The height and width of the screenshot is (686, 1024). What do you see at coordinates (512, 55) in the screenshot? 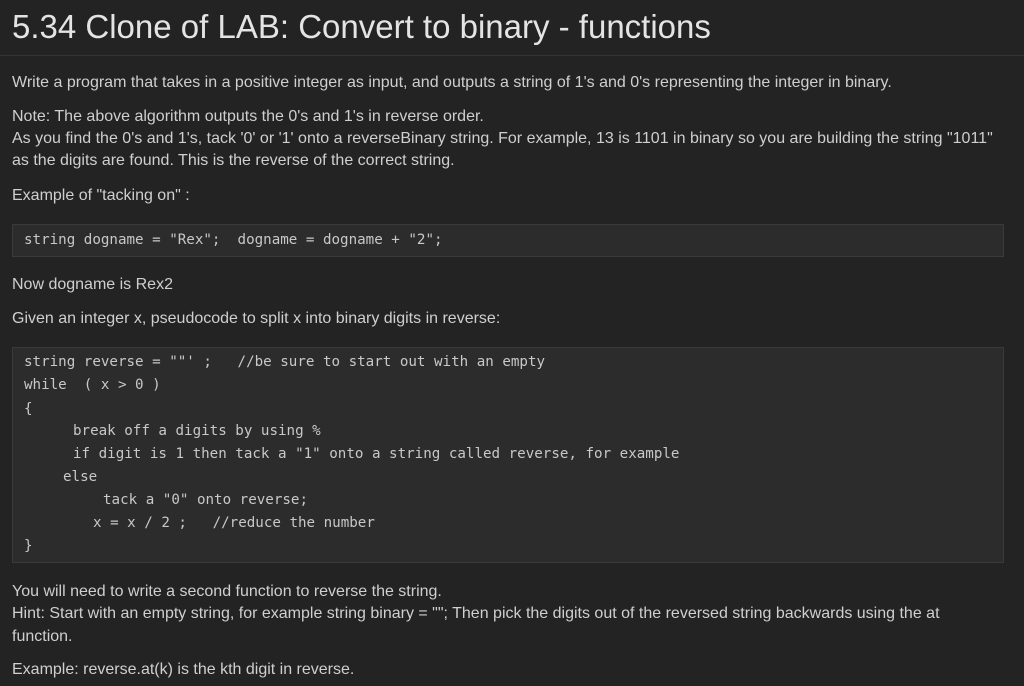
I see `title-divider` at bounding box center [512, 55].